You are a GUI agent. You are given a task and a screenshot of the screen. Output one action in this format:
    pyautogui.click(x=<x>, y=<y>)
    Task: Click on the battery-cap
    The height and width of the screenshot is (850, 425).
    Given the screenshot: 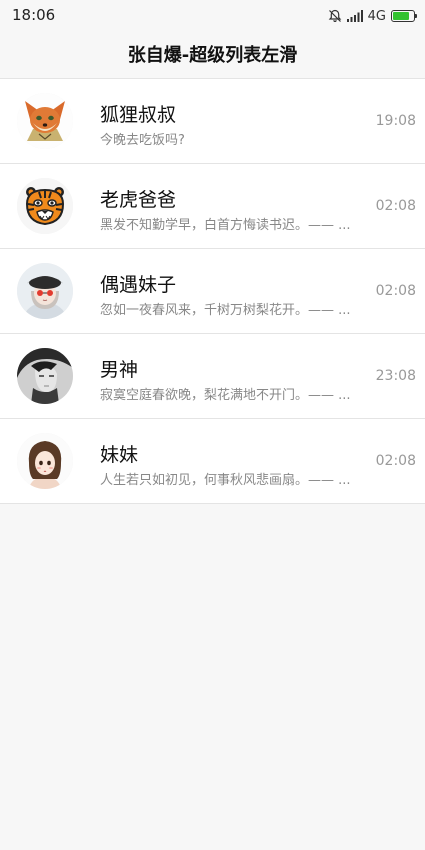 What is the action you would take?
    pyautogui.click(x=416, y=16)
    